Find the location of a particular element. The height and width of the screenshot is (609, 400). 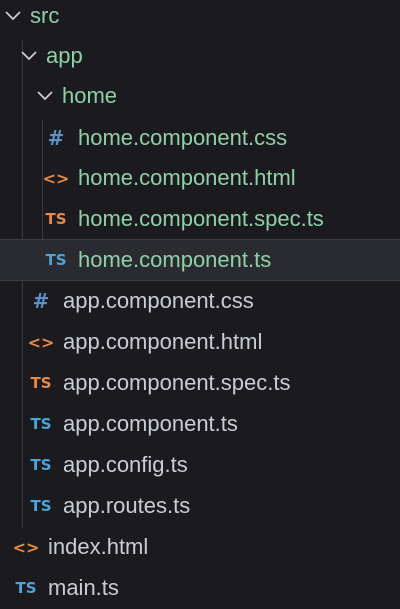

tree-file-home-component-css: # home.component.css is located at coordinates (200, 138).